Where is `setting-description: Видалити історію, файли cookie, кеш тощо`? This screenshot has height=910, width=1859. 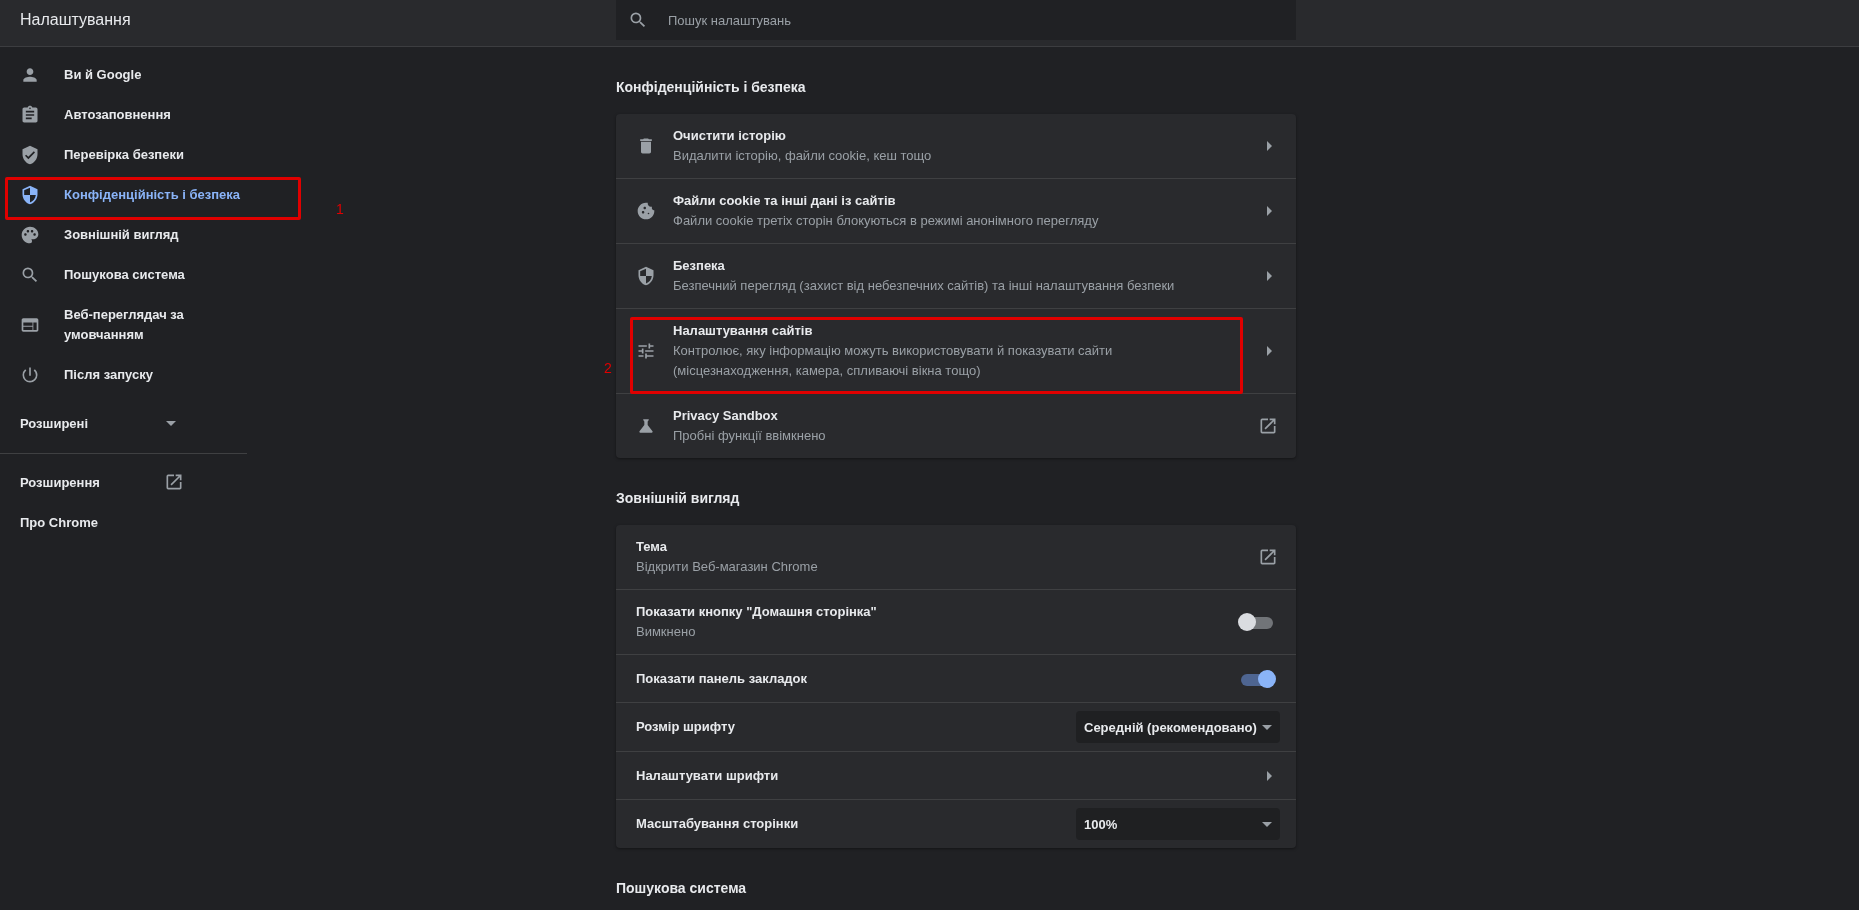
setting-description: Видалити історію, файли cookie, кеш тощо is located at coordinates (803, 156).